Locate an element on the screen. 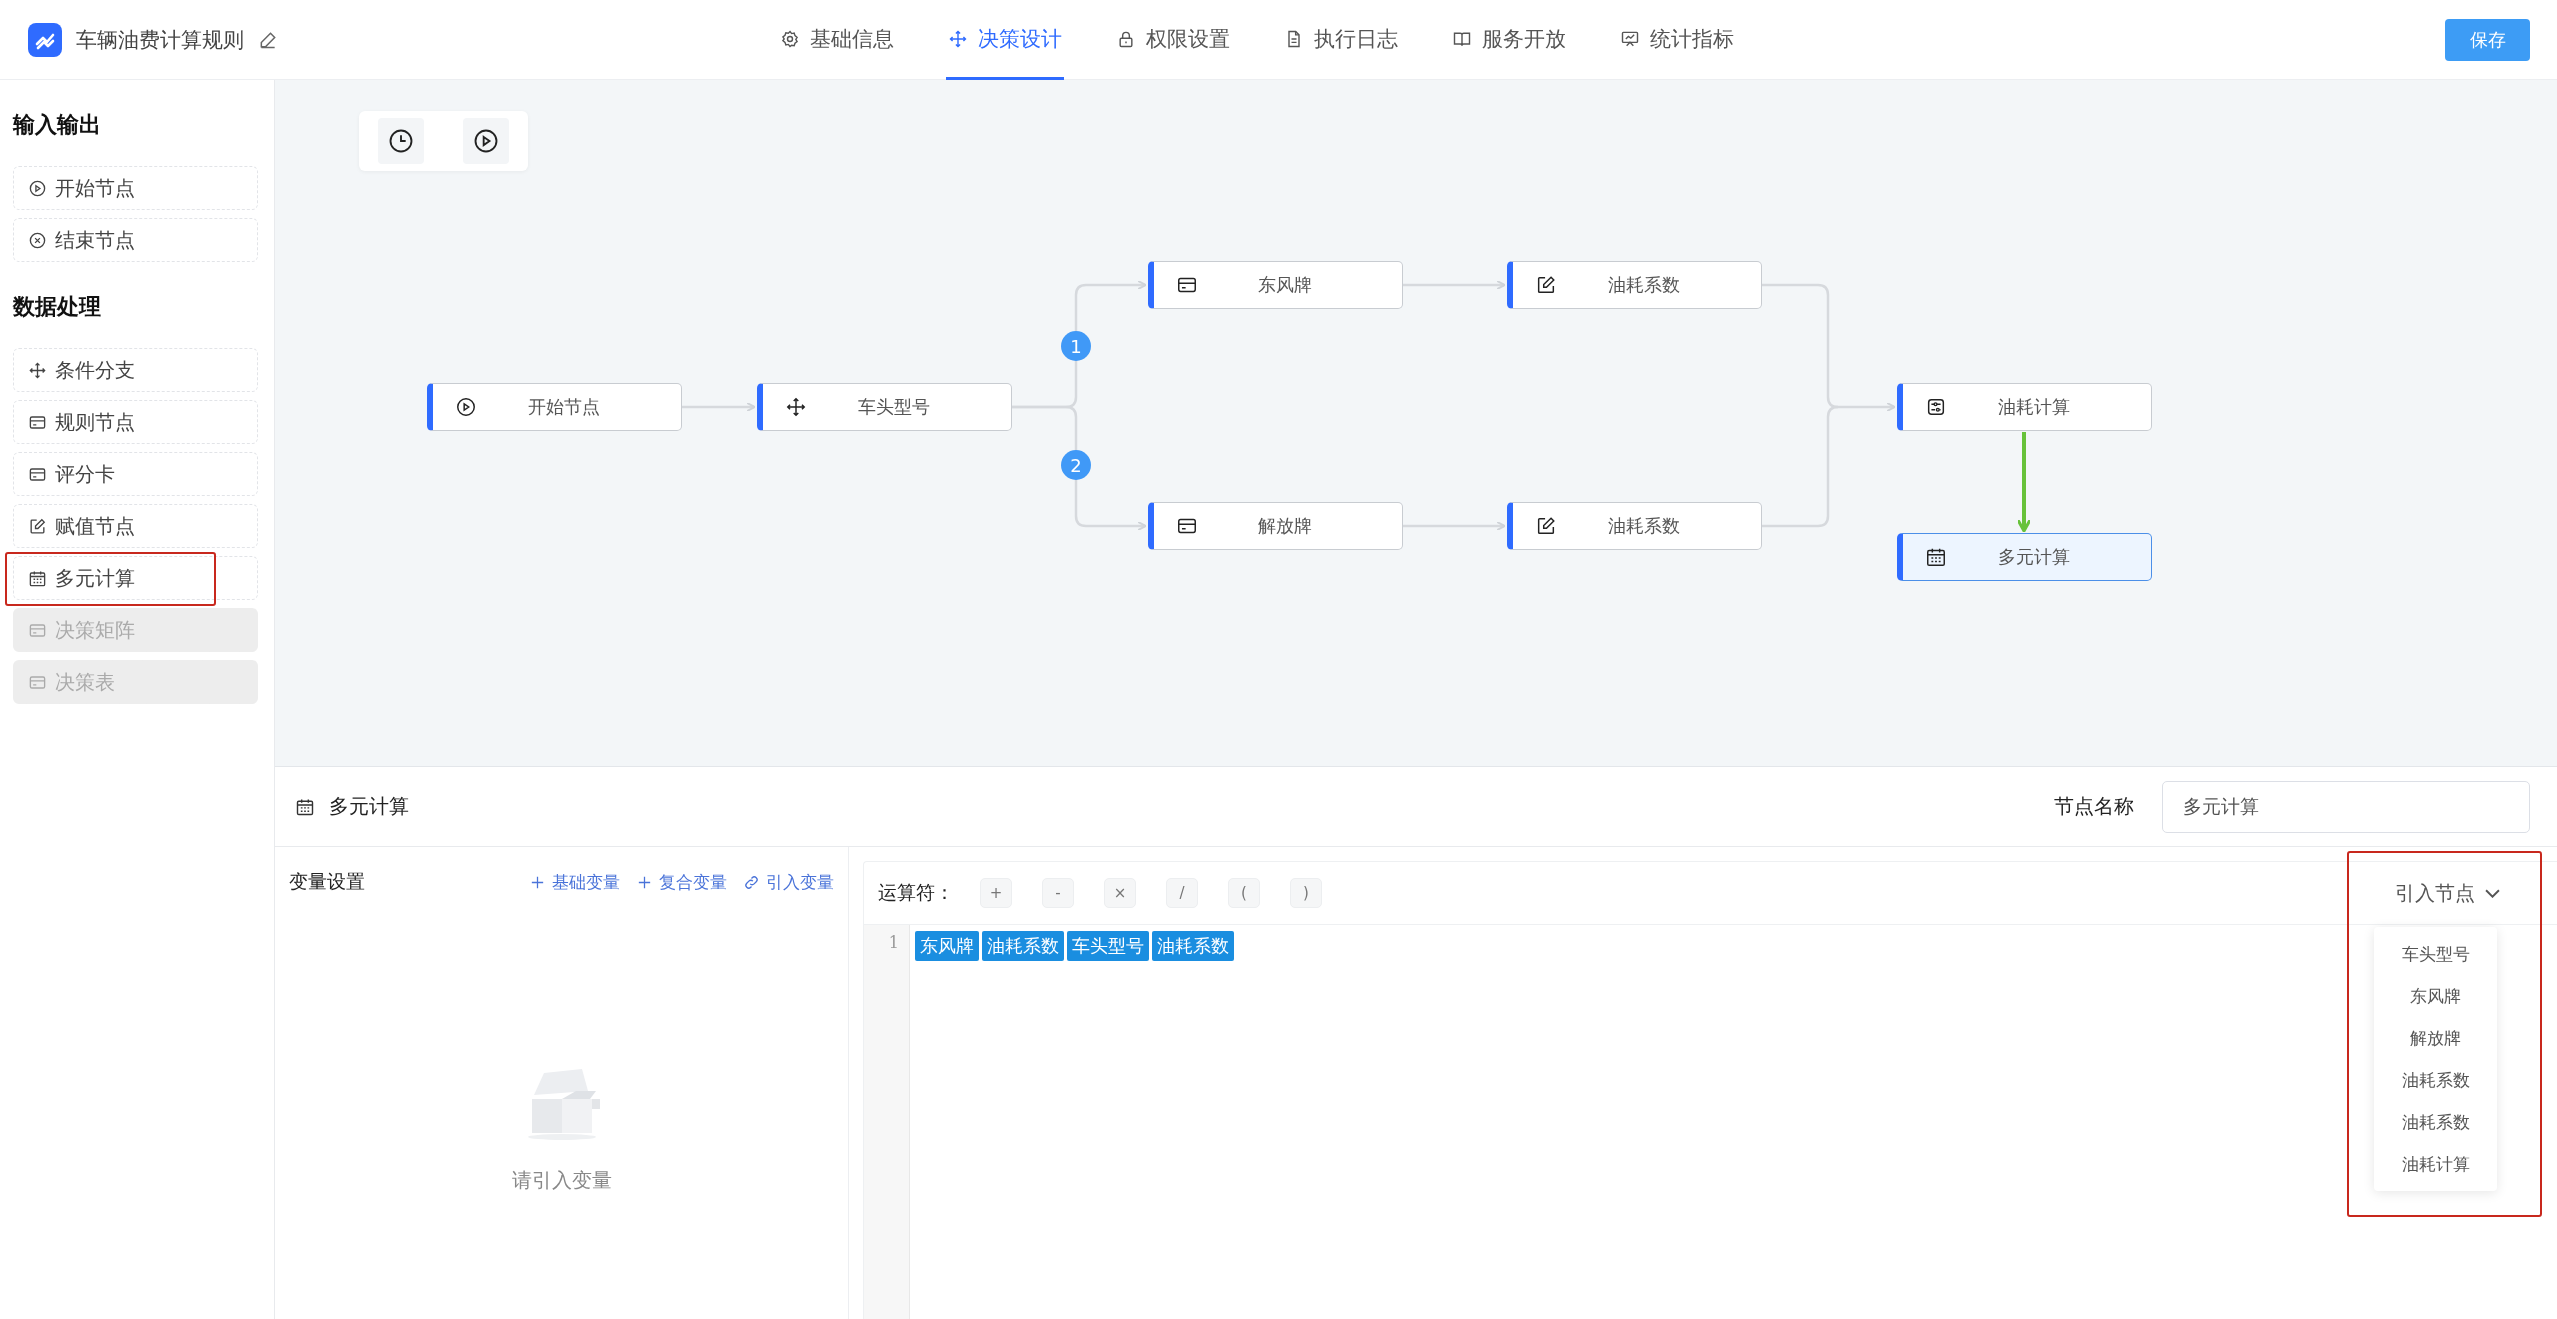 The image size is (2557, 1319). palette-item: 规则节点 is located at coordinates (135, 422).